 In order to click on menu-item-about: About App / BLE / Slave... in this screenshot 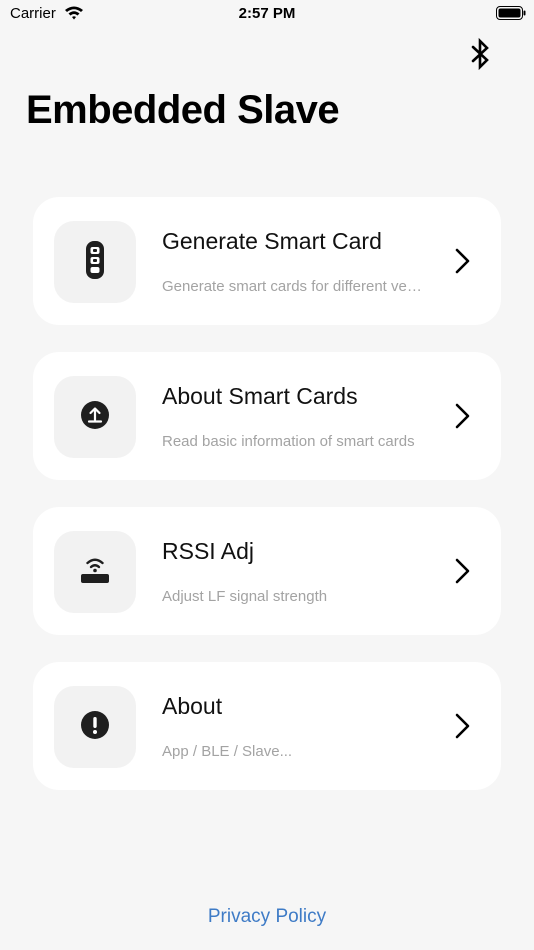, I will do `click(267, 726)`.